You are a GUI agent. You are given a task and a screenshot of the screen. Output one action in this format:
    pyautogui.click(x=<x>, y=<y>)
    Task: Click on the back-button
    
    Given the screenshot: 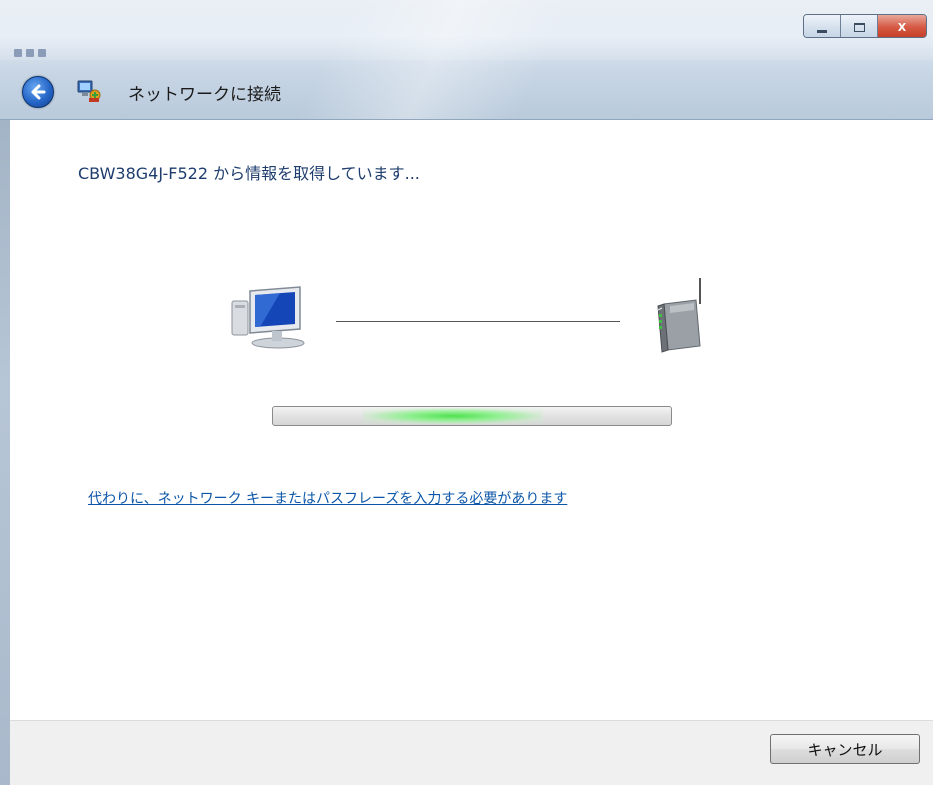 What is the action you would take?
    pyautogui.click(x=38, y=92)
    